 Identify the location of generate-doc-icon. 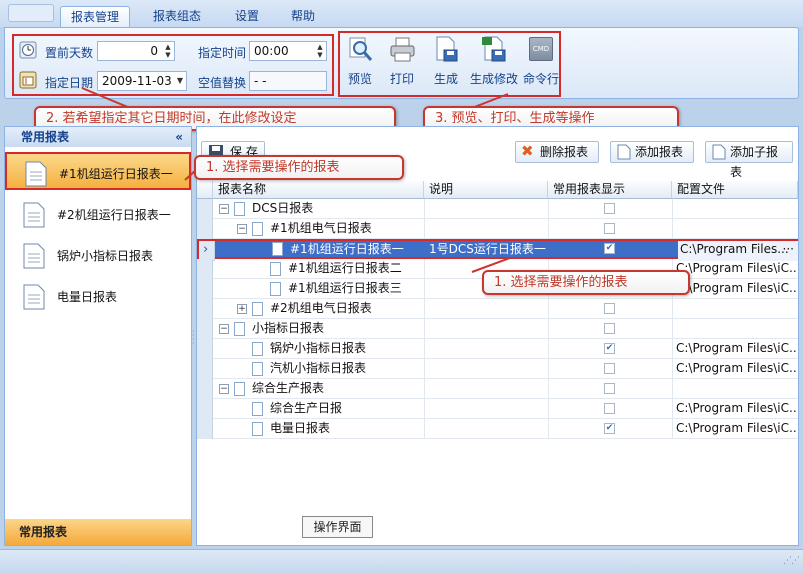
(447, 49).